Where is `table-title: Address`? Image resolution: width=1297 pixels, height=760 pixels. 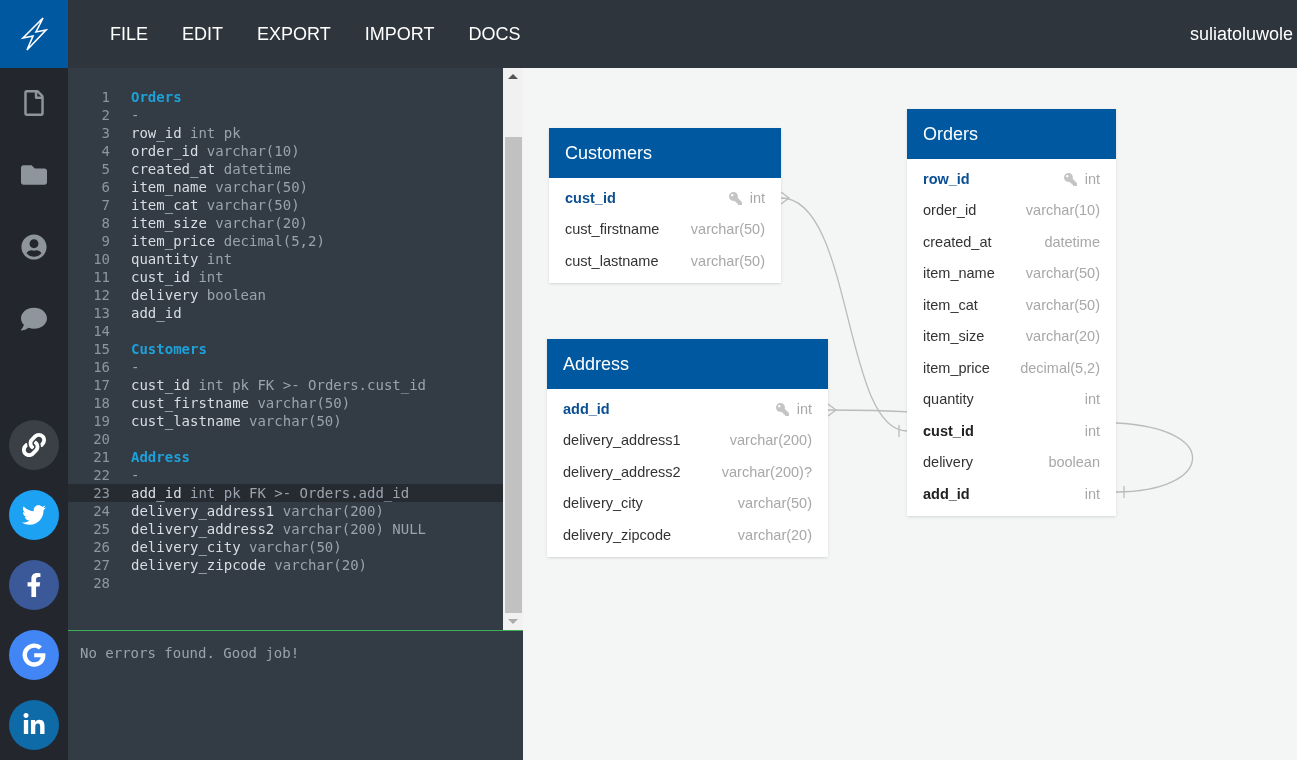
table-title: Address is located at coordinates (687, 364).